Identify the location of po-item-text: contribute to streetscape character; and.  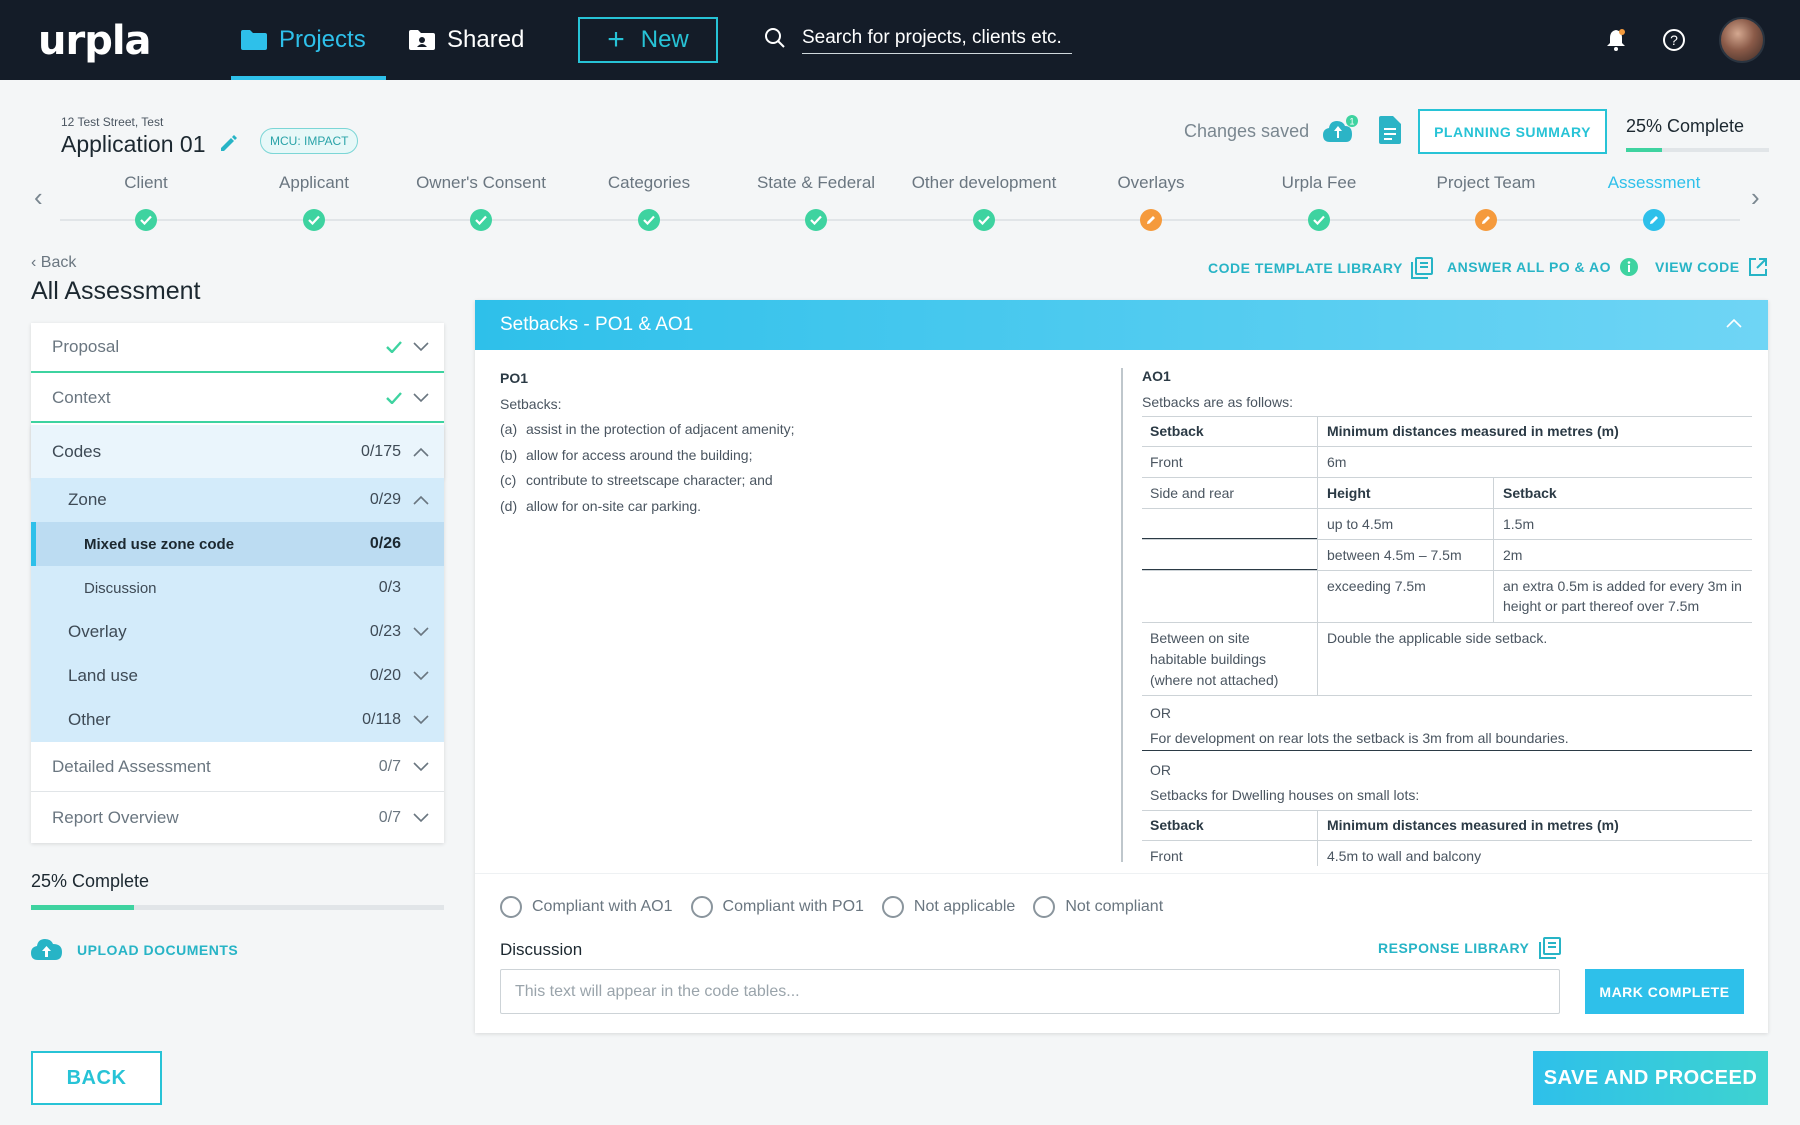
(649, 480).